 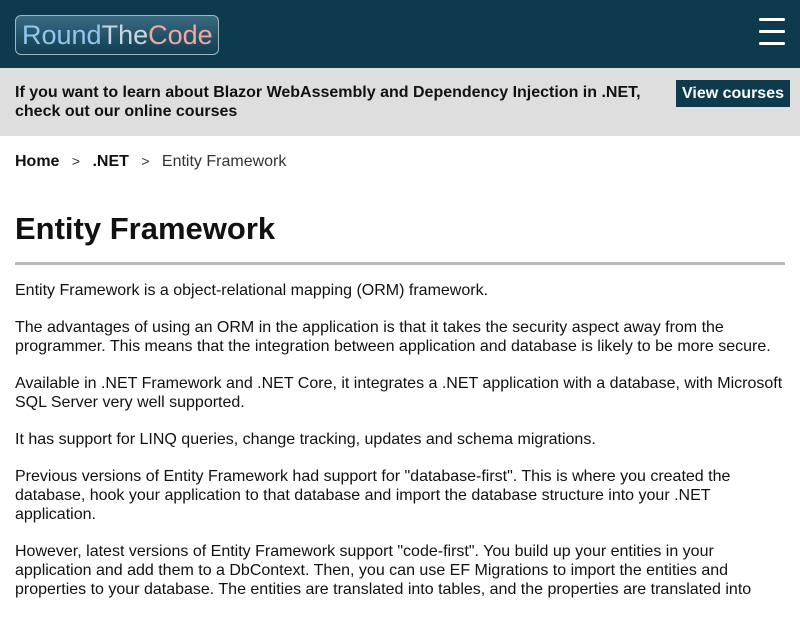 I want to click on breadcrumb-home-link: Home, so click(x=37, y=161).